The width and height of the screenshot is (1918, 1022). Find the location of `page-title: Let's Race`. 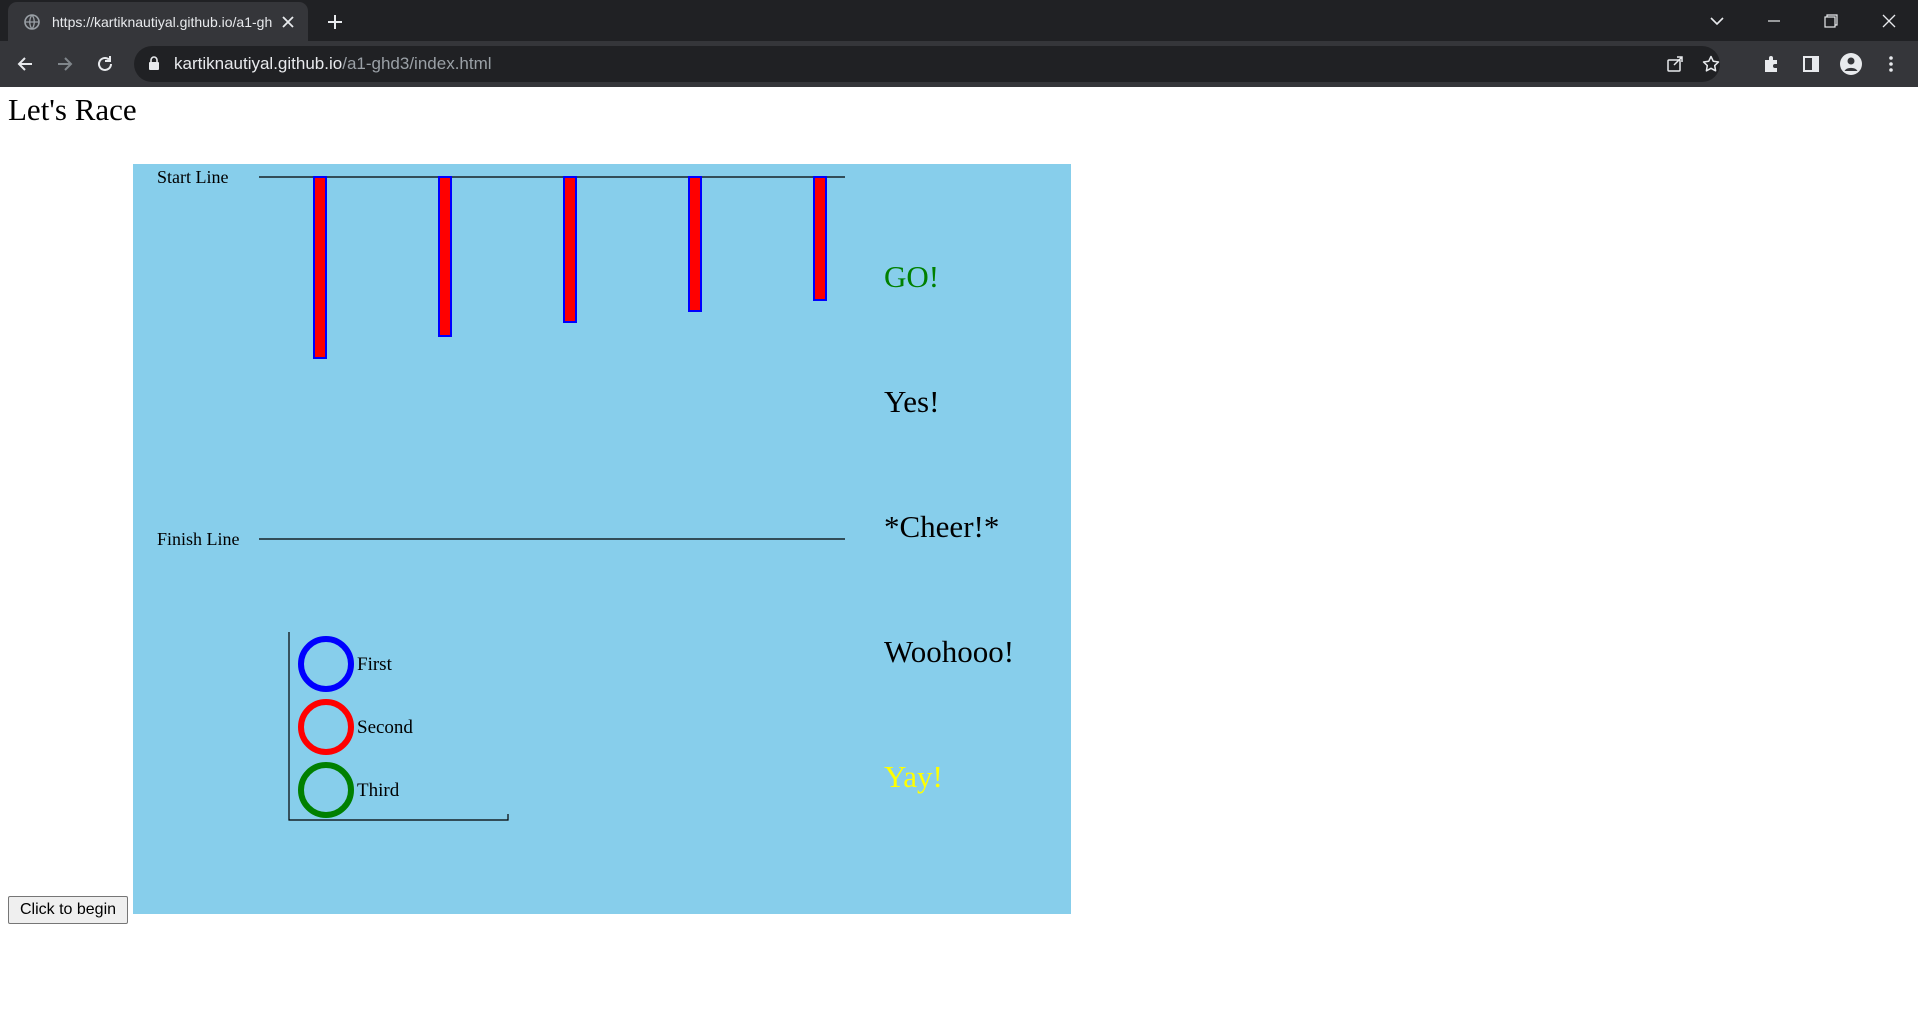

page-title: Let's Race is located at coordinates (72, 109).